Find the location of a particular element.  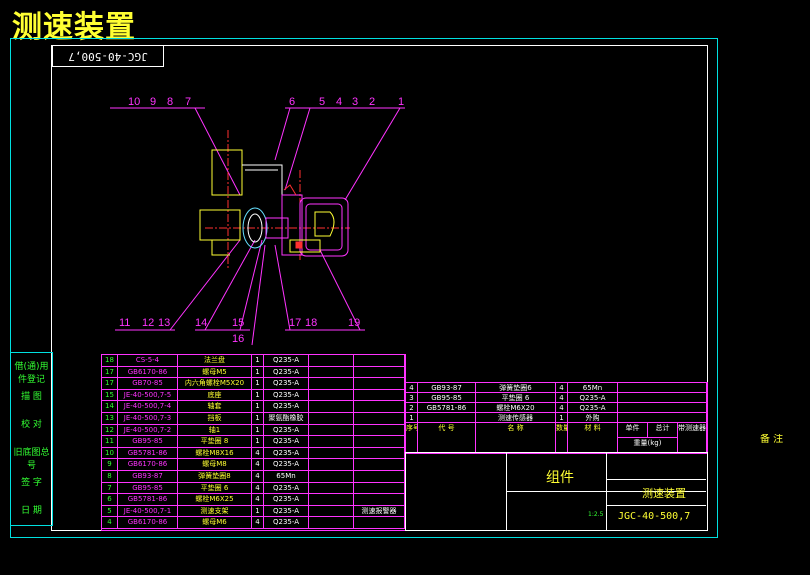

bom-cell: JE-40-500,7-5 is located at coordinates (148, 395).